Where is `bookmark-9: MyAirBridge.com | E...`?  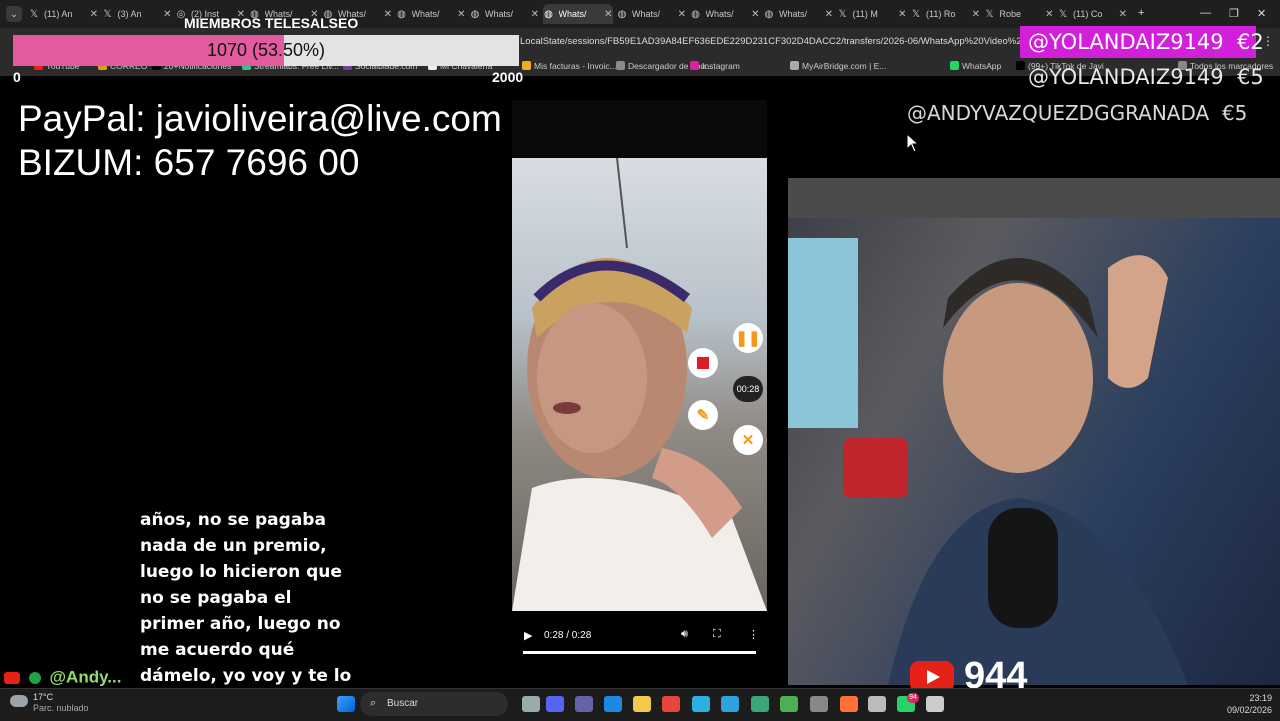 bookmark-9: MyAirBridge.com | E... is located at coordinates (838, 66).